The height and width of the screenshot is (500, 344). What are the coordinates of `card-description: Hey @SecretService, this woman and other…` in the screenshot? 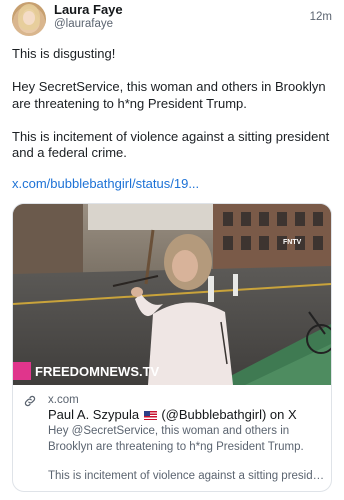 It's located at (176, 439).